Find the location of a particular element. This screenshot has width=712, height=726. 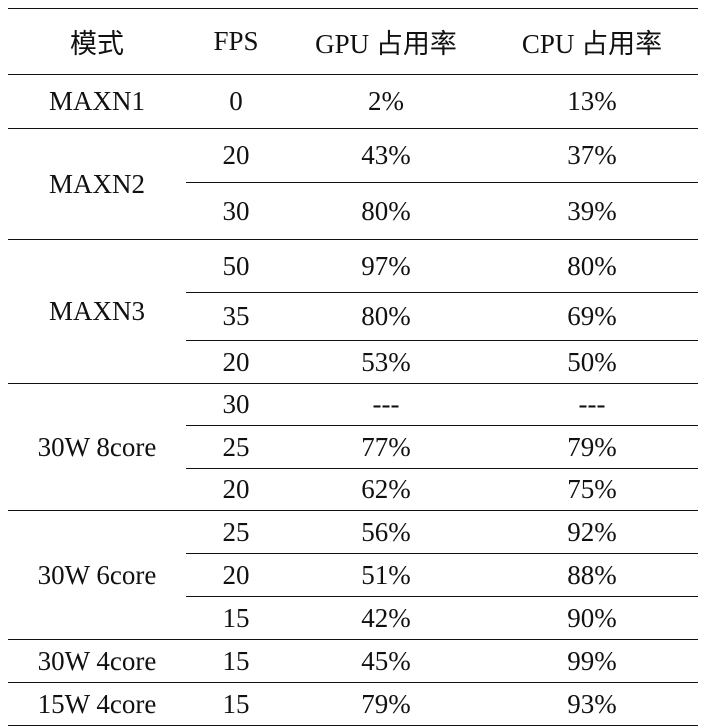

mode-cell: 30W 4core is located at coordinates (97, 661).